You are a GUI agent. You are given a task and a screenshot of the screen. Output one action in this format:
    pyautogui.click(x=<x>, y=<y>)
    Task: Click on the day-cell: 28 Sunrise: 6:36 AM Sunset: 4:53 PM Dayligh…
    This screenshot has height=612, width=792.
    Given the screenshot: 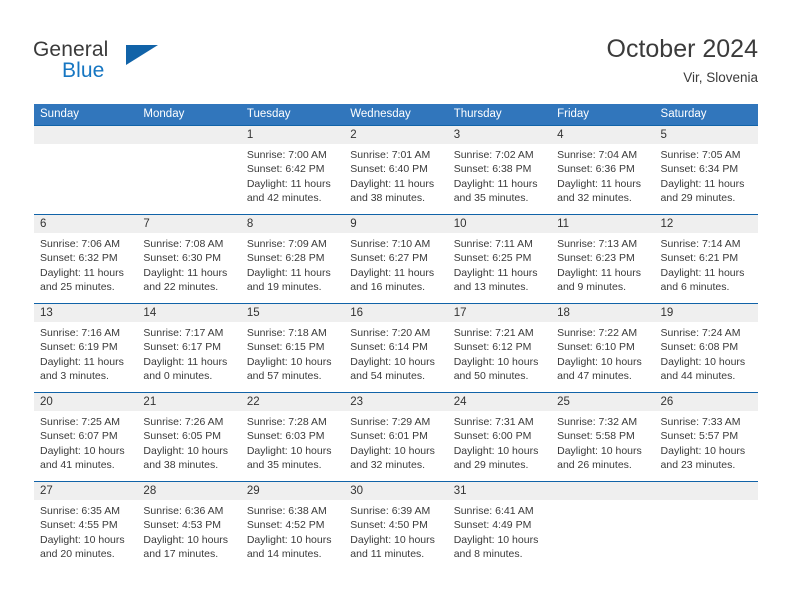 What is the action you would take?
    pyautogui.click(x=189, y=525)
    